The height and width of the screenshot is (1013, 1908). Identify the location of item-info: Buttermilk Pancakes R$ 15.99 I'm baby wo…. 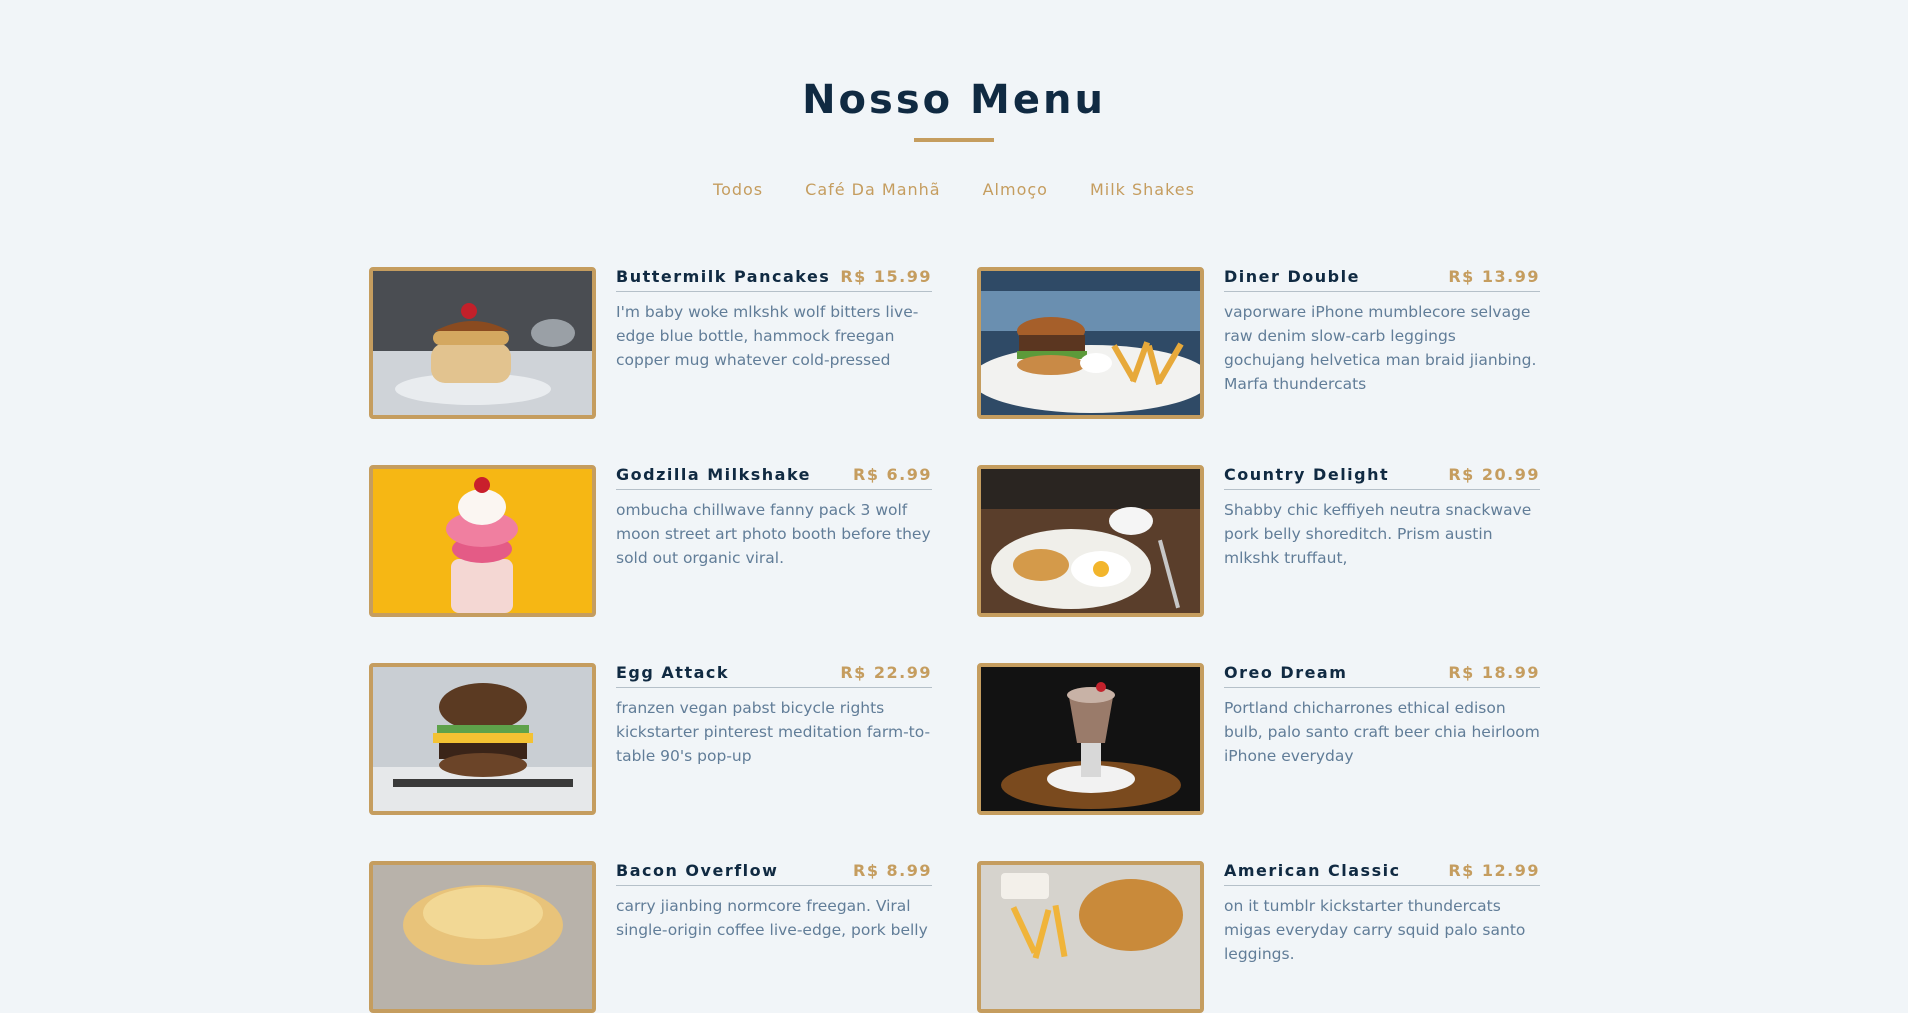
(774, 341).